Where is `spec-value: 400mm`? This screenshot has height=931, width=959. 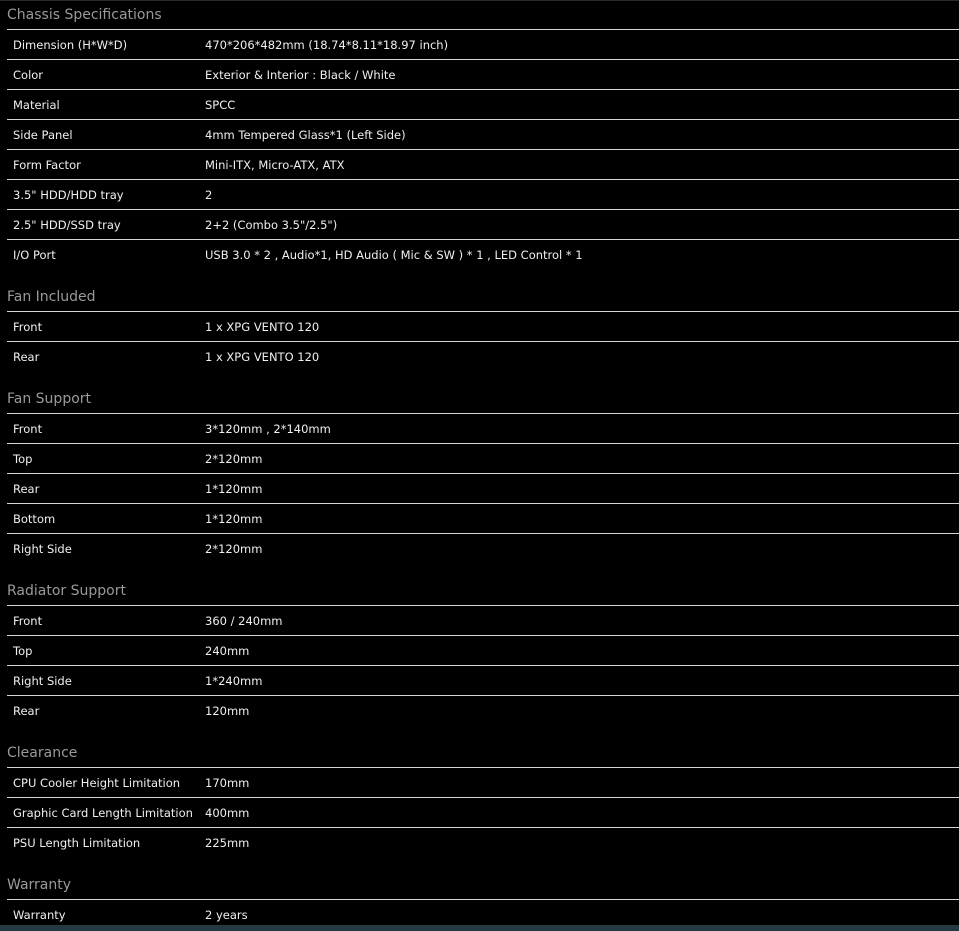 spec-value: 400mm is located at coordinates (227, 812).